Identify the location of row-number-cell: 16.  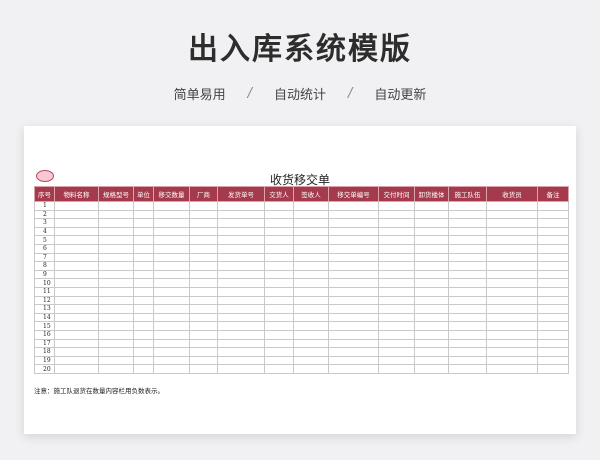
(44, 334).